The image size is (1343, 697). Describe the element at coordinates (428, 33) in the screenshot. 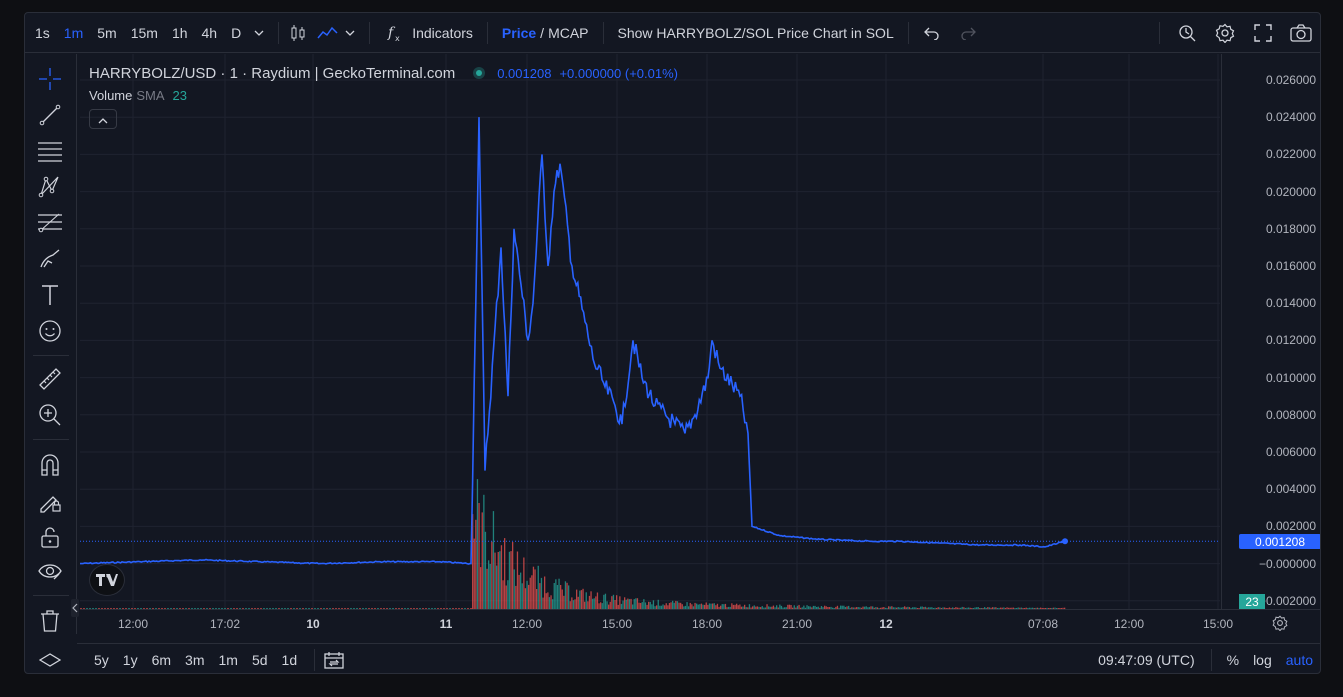

I see `indicators-button: fx Indicators` at that location.